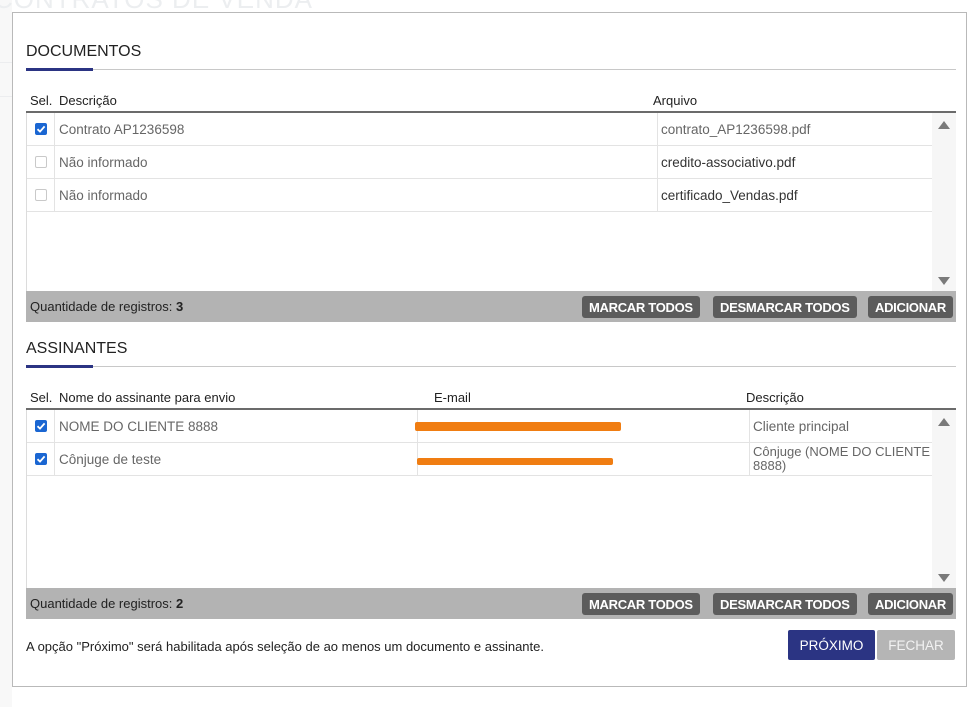 The width and height of the screenshot is (970, 707). What do you see at coordinates (675, 100) in the screenshot?
I see `column-header-file: Arquivo` at bounding box center [675, 100].